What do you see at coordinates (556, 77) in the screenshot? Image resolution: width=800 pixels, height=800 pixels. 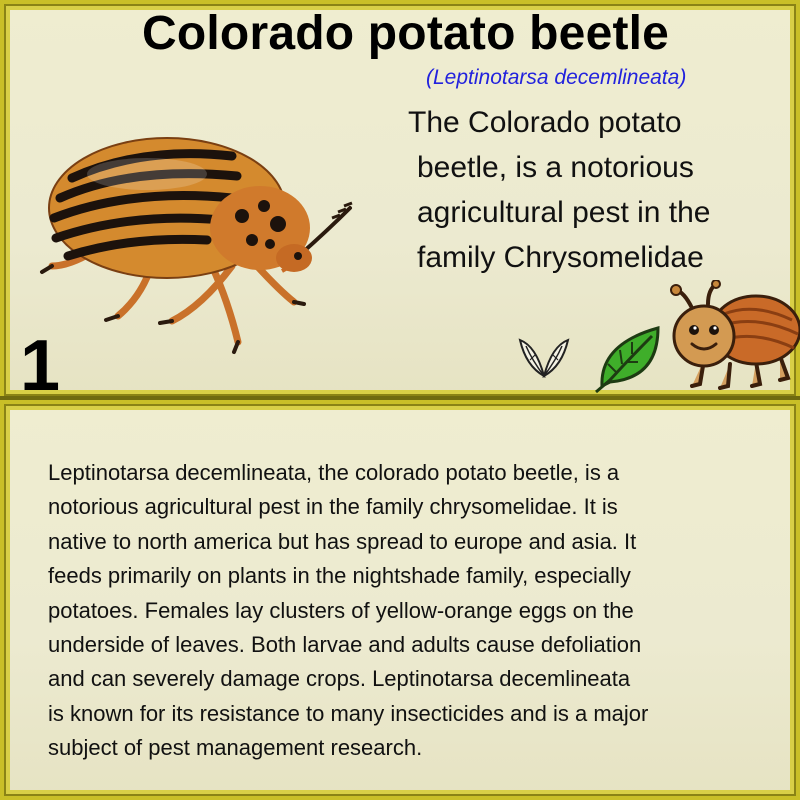 I see `scientific-name: (Leptinotarsa decemlineata)` at bounding box center [556, 77].